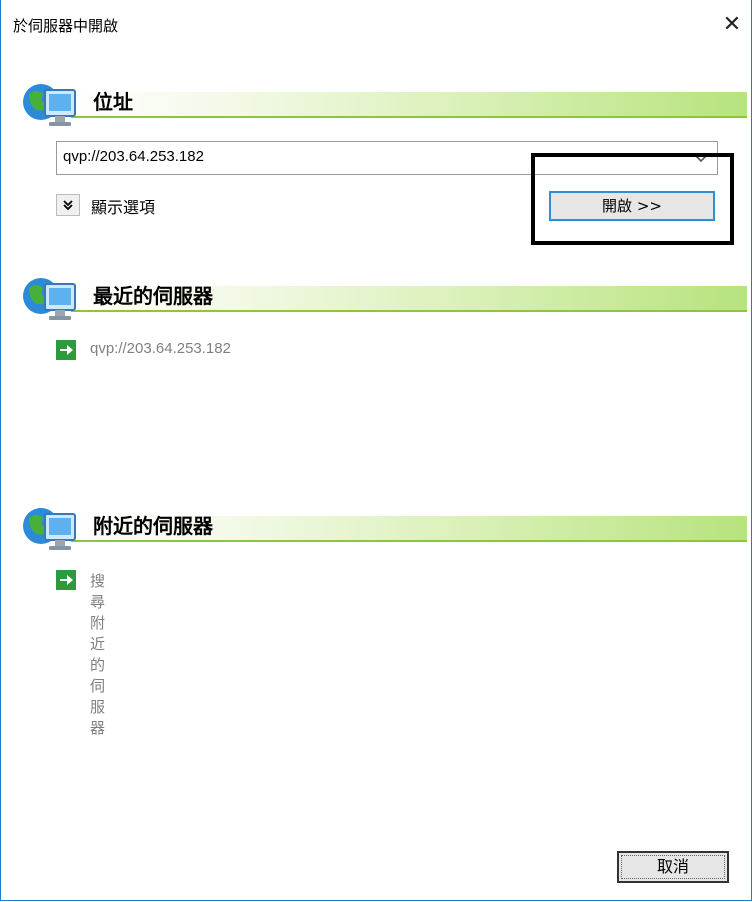  Describe the element at coordinates (632, 206) in the screenshot. I see `open-button: 開啟 >>` at that location.